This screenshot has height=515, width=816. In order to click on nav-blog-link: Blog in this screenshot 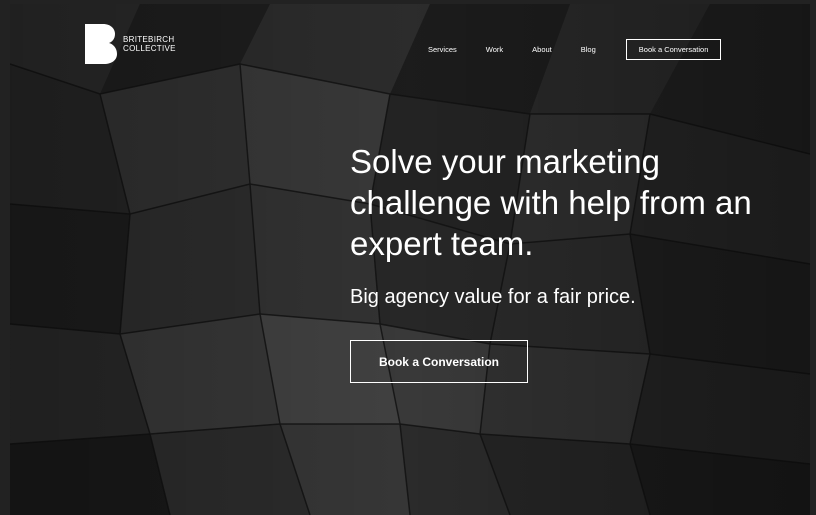, I will do `click(588, 49)`.